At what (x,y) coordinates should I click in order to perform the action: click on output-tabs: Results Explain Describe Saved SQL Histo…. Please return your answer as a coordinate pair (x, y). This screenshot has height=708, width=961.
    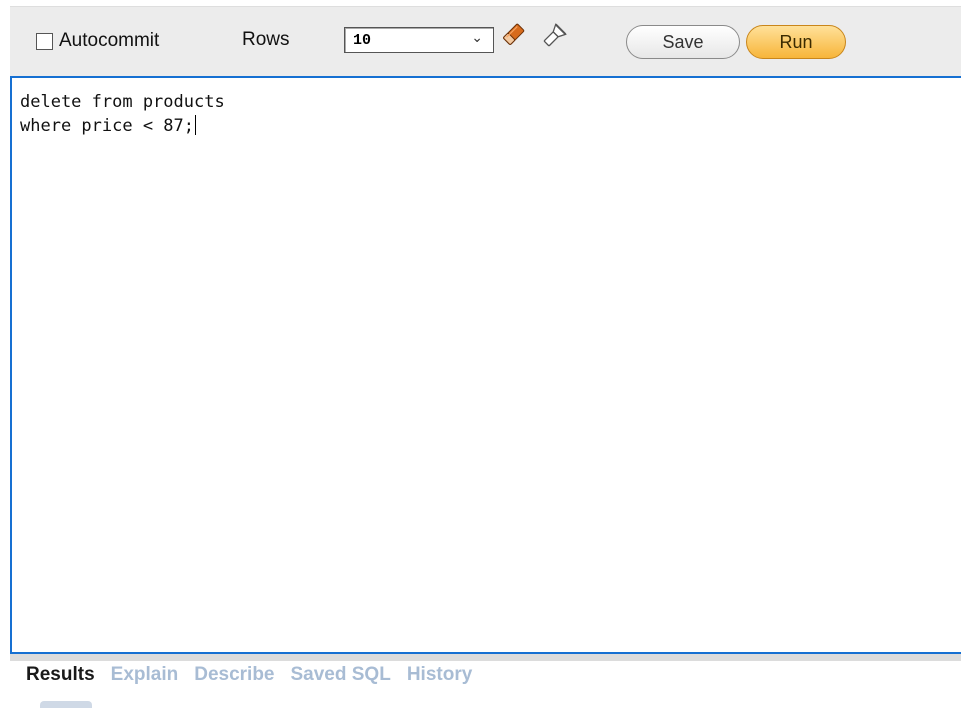
    Looking at the image, I should click on (257, 675).